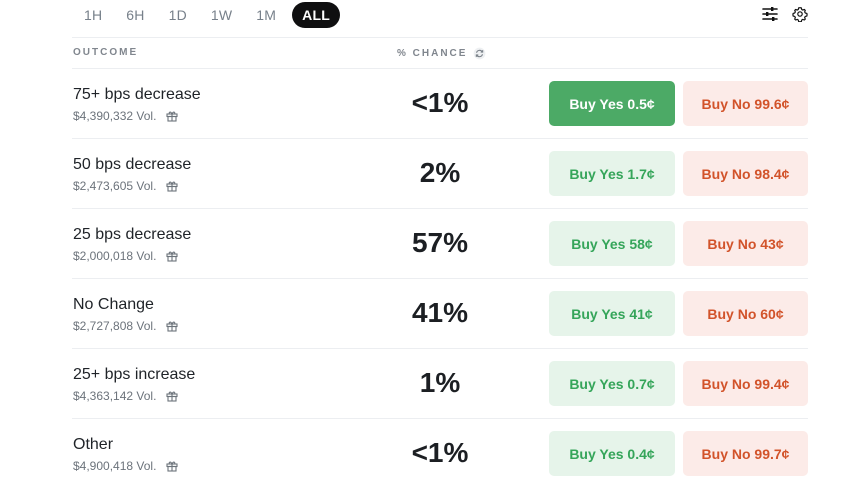 Image resolution: width=860 pixels, height=488 pixels. Describe the element at coordinates (266, 15) in the screenshot. I see `range-tab-1m: 1M` at that location.